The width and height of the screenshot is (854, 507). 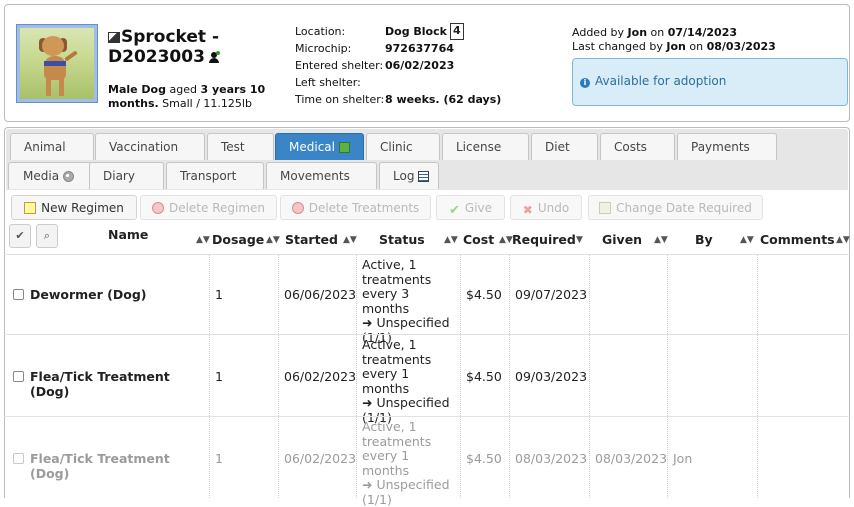 I want to click on cell-required: 09/03/2023, so click(x=549, y=375).